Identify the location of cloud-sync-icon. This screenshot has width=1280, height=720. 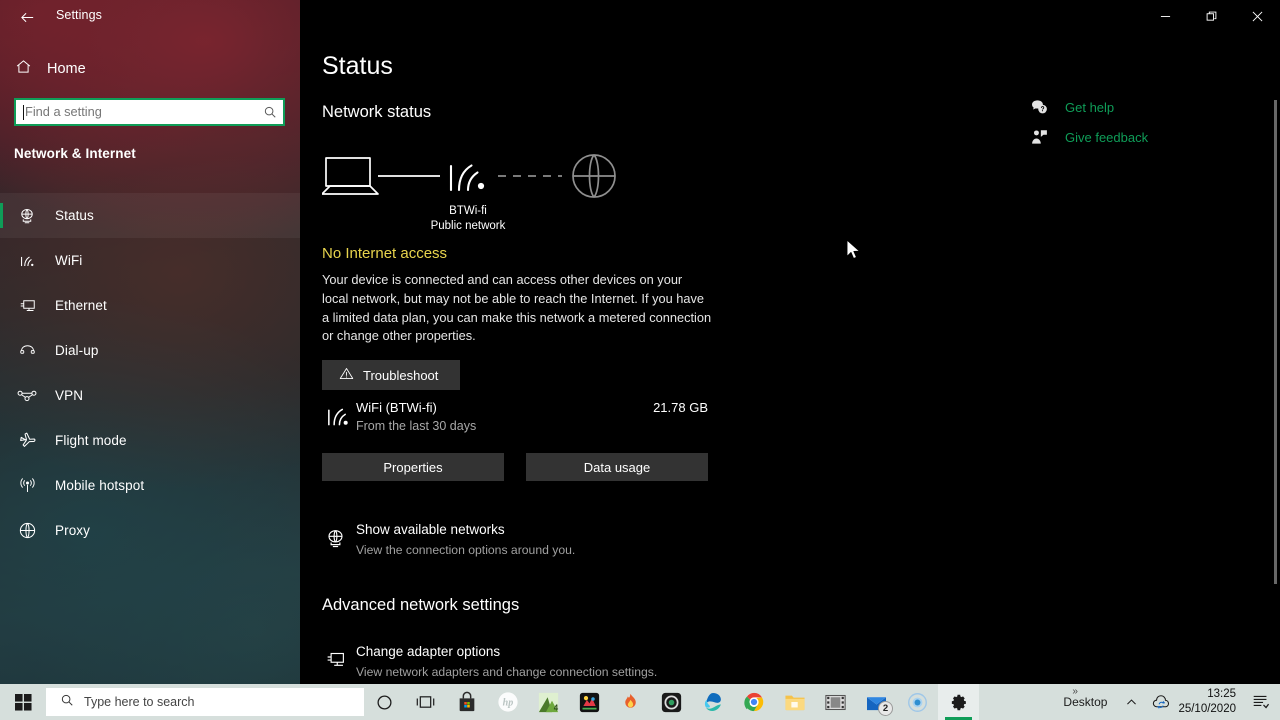
(1161, 702).